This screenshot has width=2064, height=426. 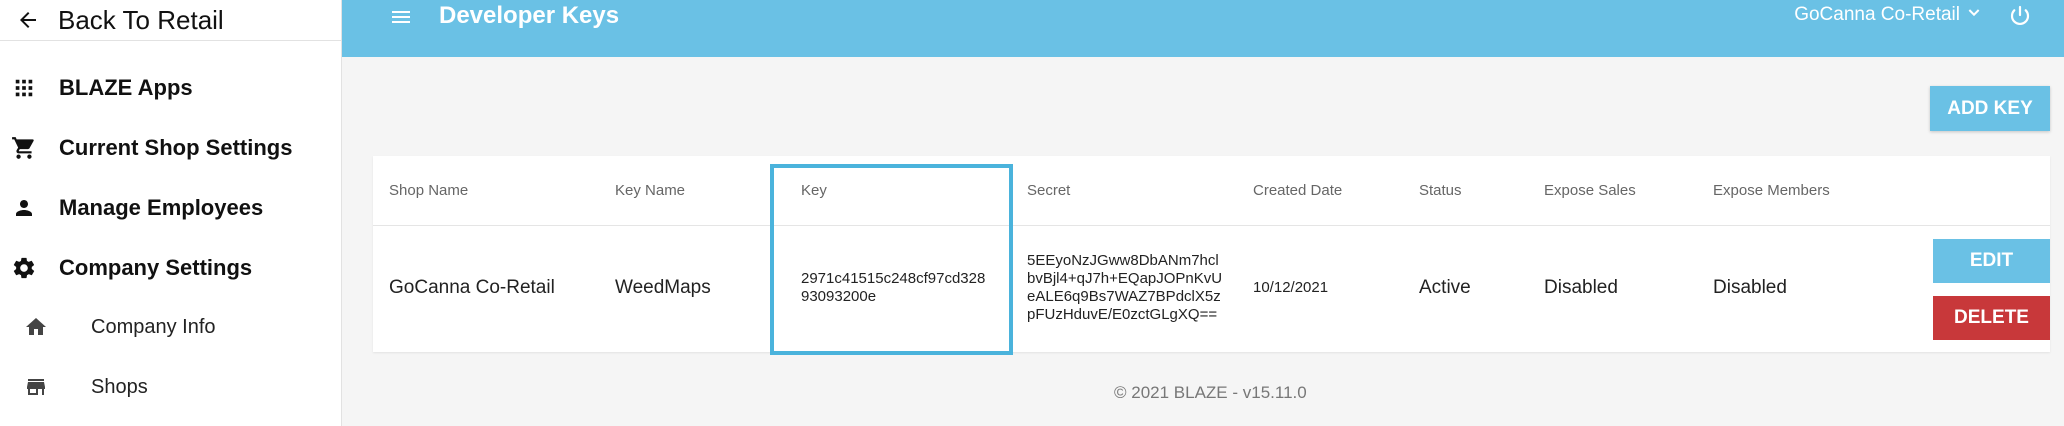 What do you see at coordinates (1123, 260) in the screenshot?
I see `secret-line: 5EEyoNzJGww8DbANm7hcl` at bounding box center [1123, 260].